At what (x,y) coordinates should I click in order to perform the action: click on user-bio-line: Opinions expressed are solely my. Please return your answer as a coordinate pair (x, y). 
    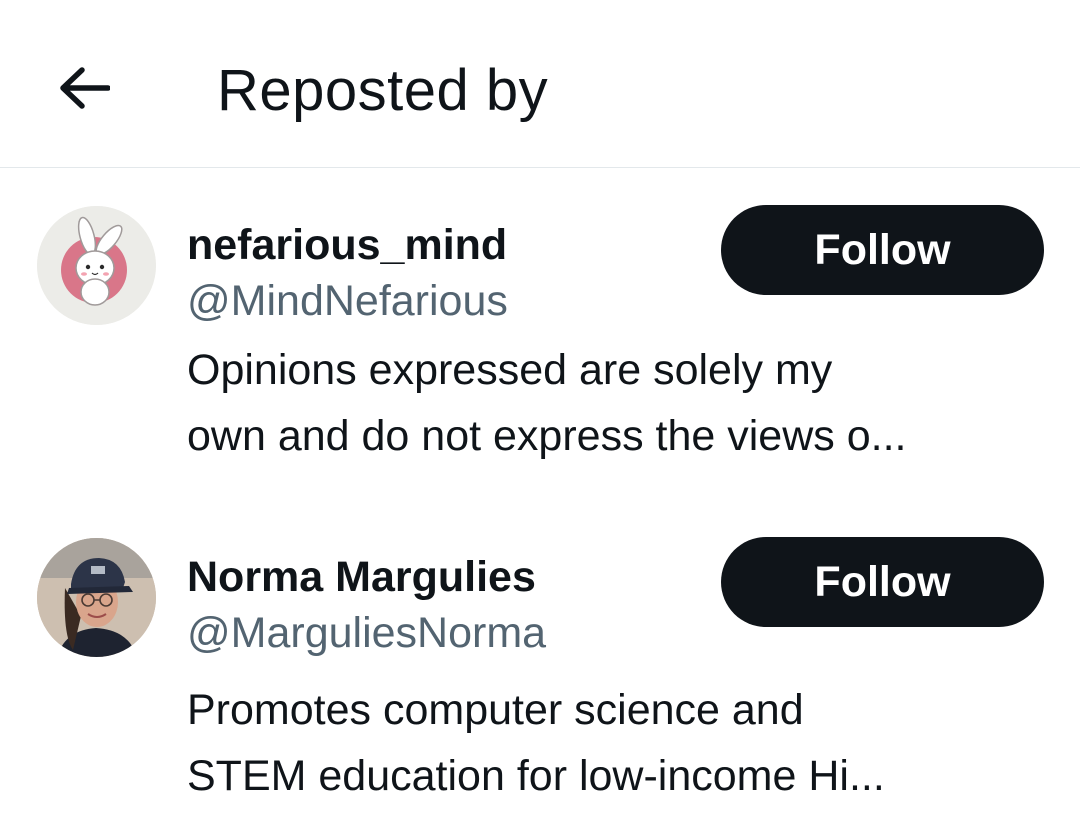
    Looking at the image, I should click on (510, 370).